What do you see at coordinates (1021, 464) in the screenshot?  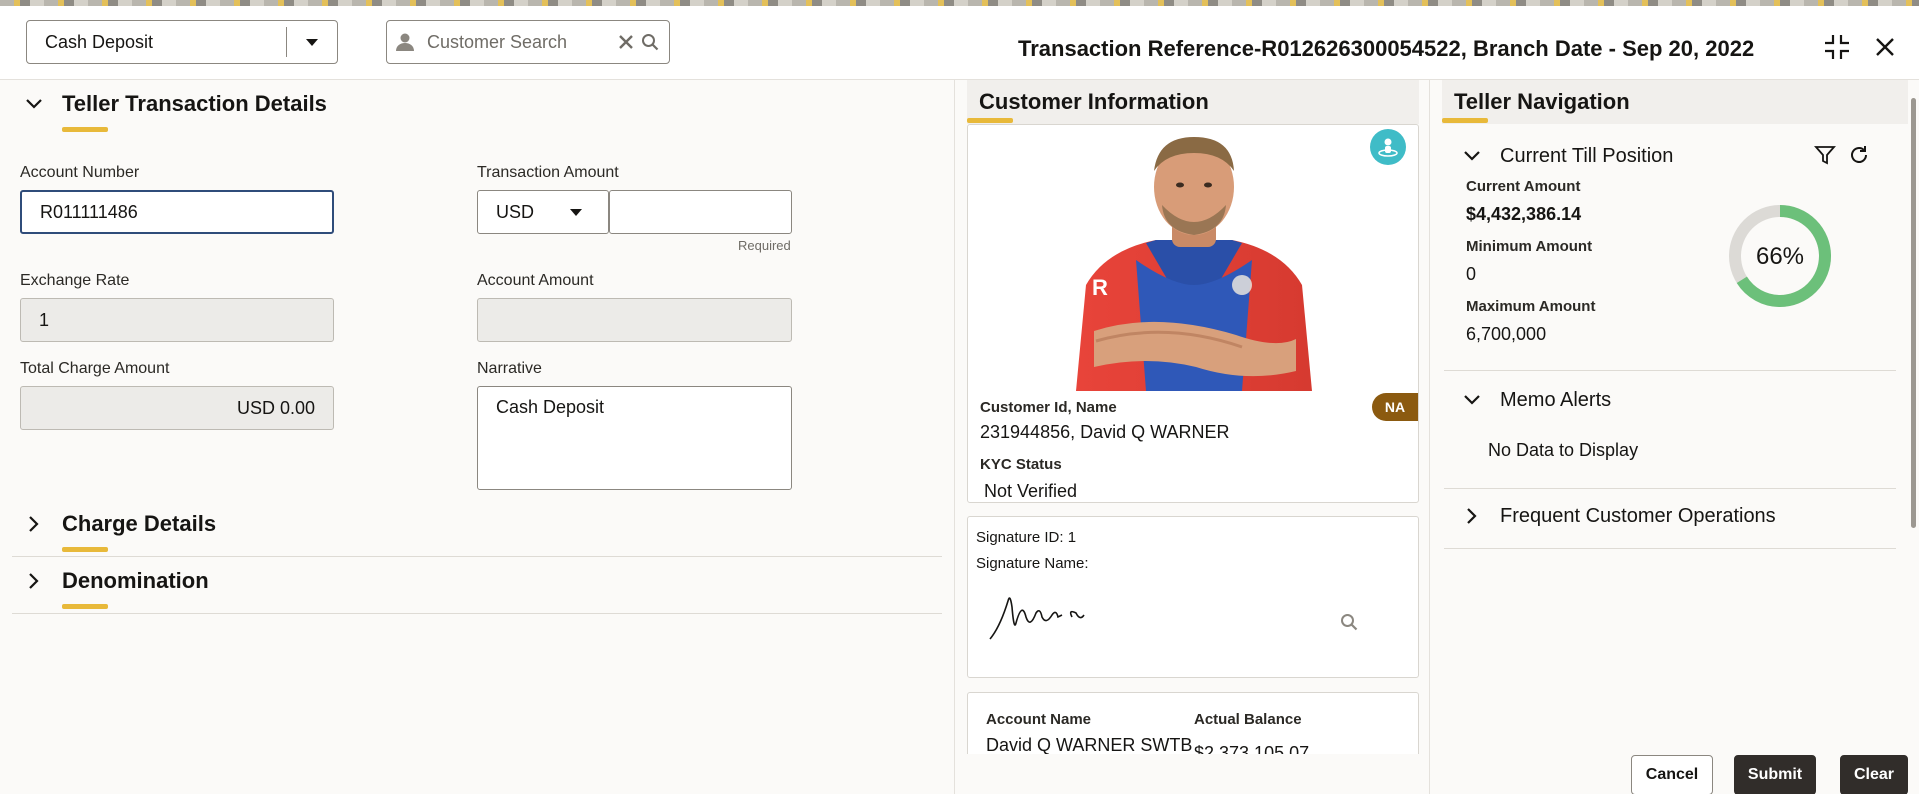 I see `kyc-status-label: KYC Status` at bounding box center [1021, 464].